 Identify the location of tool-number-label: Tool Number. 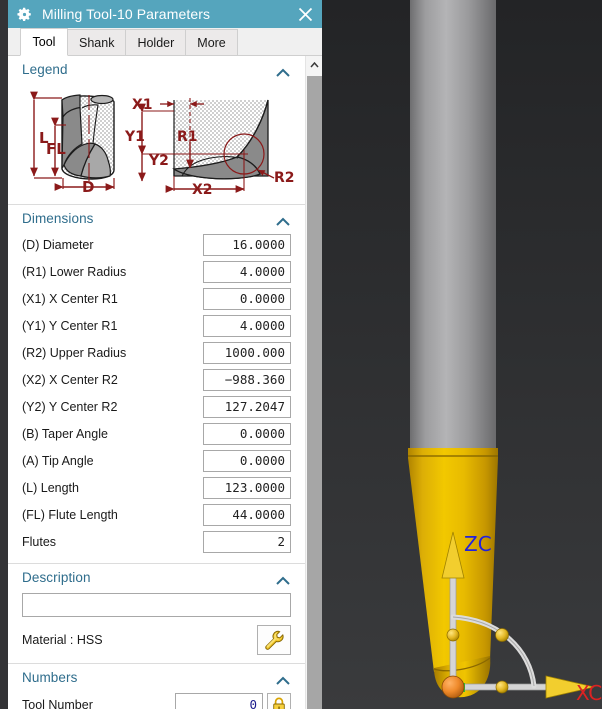
(57, 703).